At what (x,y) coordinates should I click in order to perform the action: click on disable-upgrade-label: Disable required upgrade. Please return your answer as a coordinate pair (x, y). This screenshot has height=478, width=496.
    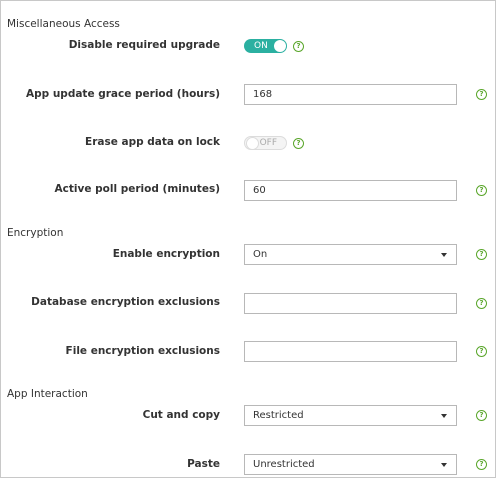
    Looking at the image, I should click on (144, 45).